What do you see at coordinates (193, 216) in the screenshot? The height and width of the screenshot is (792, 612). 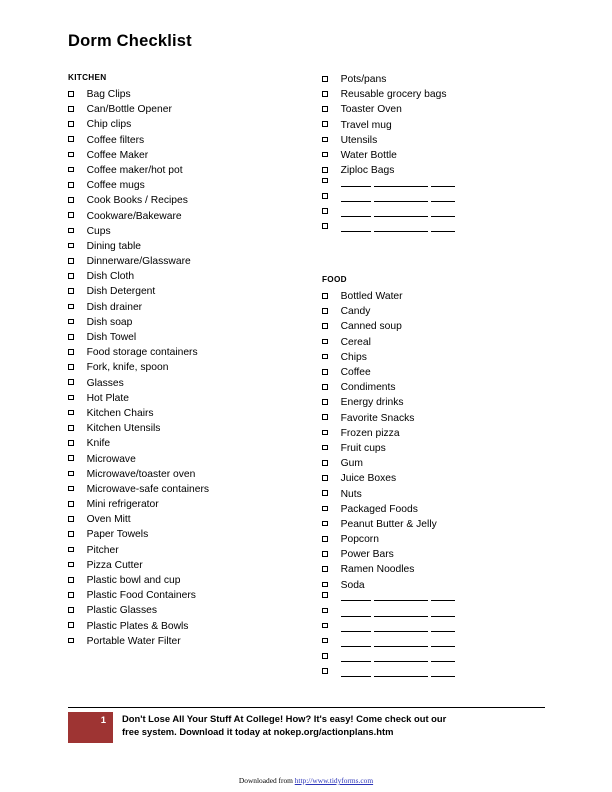 I see `list-item: Cookware/Bakeware` at bounding box center [193, 216].